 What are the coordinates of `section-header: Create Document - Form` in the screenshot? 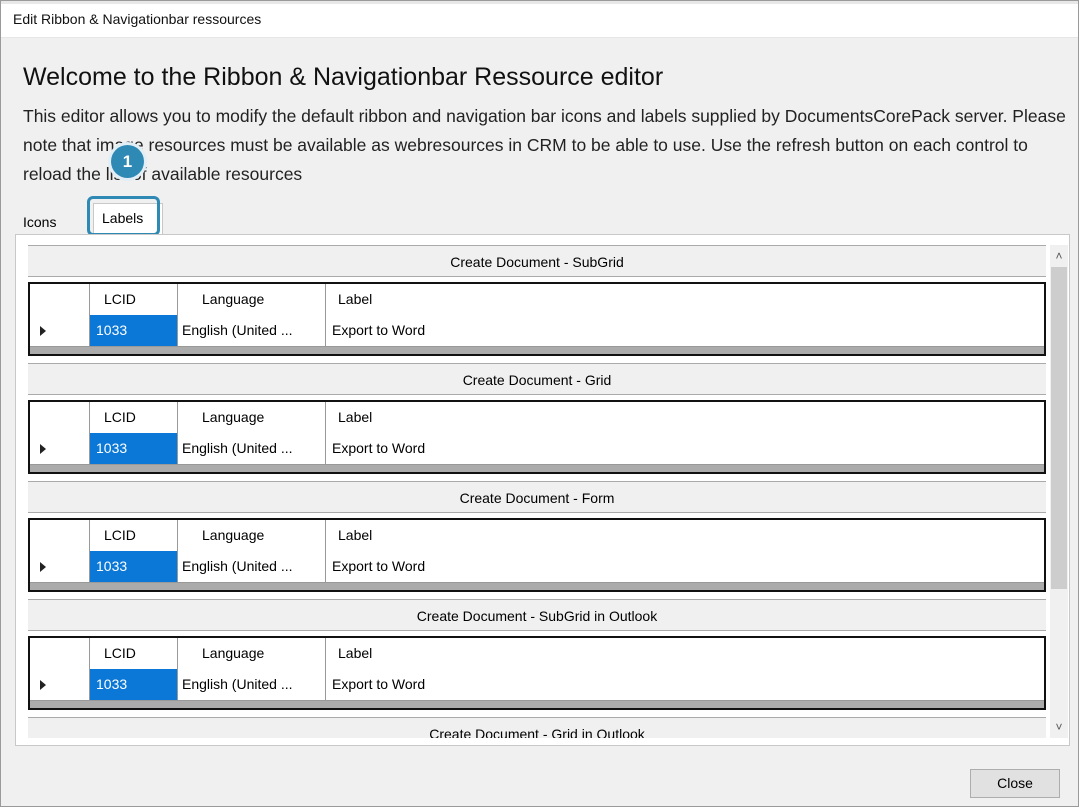 It's located at (537, 497).